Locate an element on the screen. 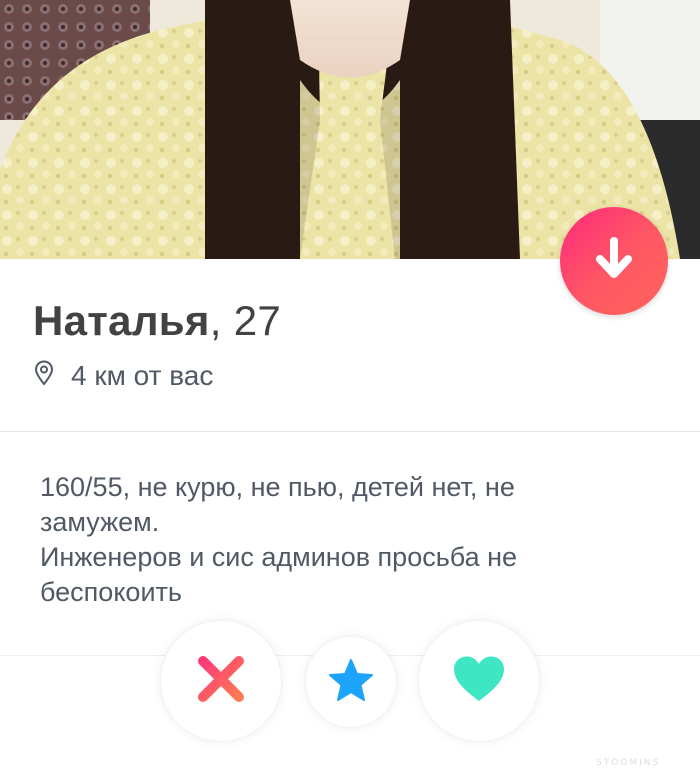  heart-icon is located at coordinates (479, 681).